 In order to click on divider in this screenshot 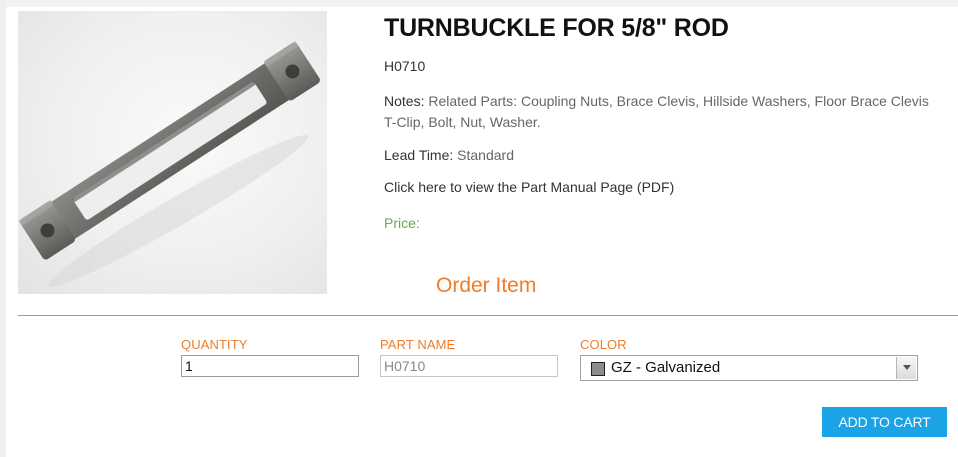, I will do `click(488, 315)`.